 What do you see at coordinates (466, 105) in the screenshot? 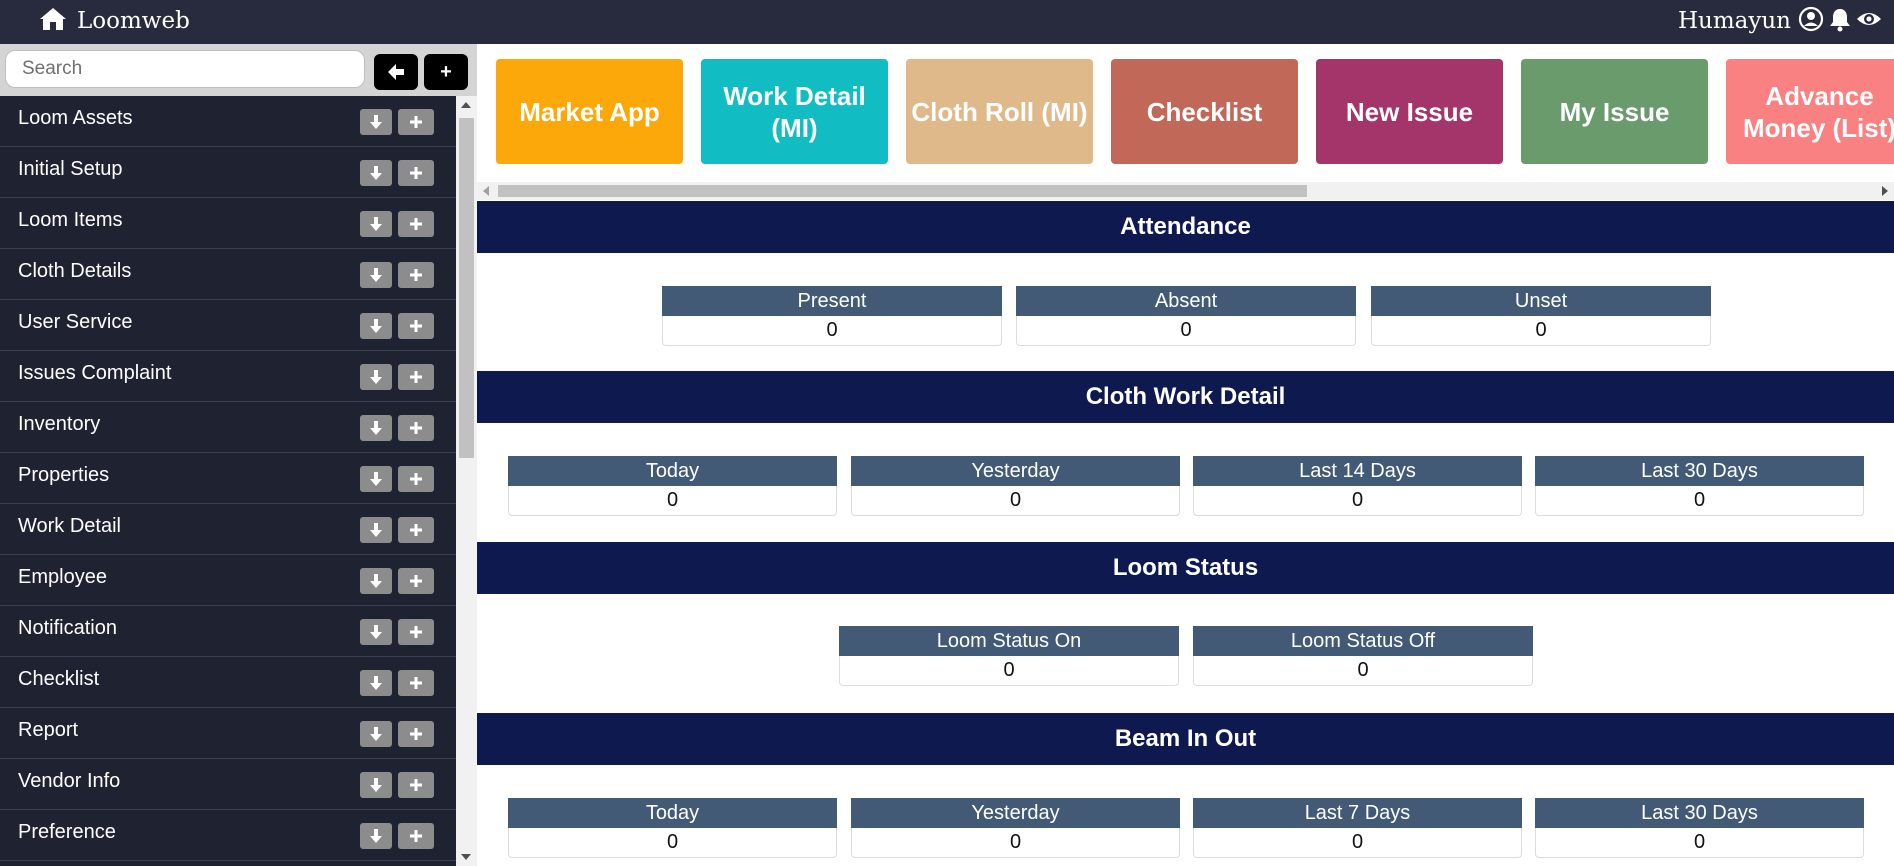
I see `scroll-up-arrow` at bounding box center [466, 105].